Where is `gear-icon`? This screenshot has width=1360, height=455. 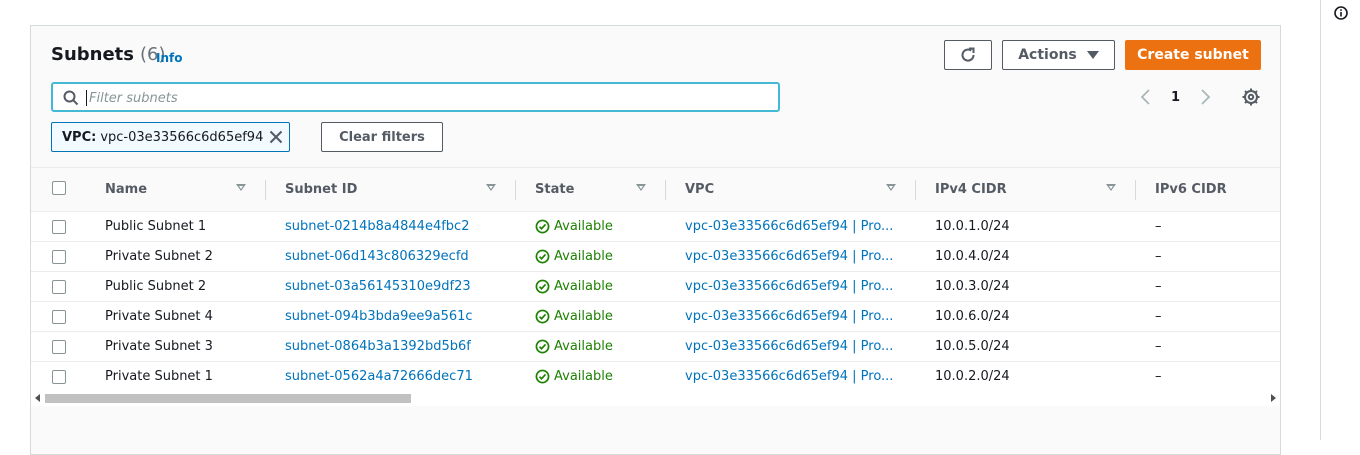 gear-icon is located at coordinates (1251, 97).